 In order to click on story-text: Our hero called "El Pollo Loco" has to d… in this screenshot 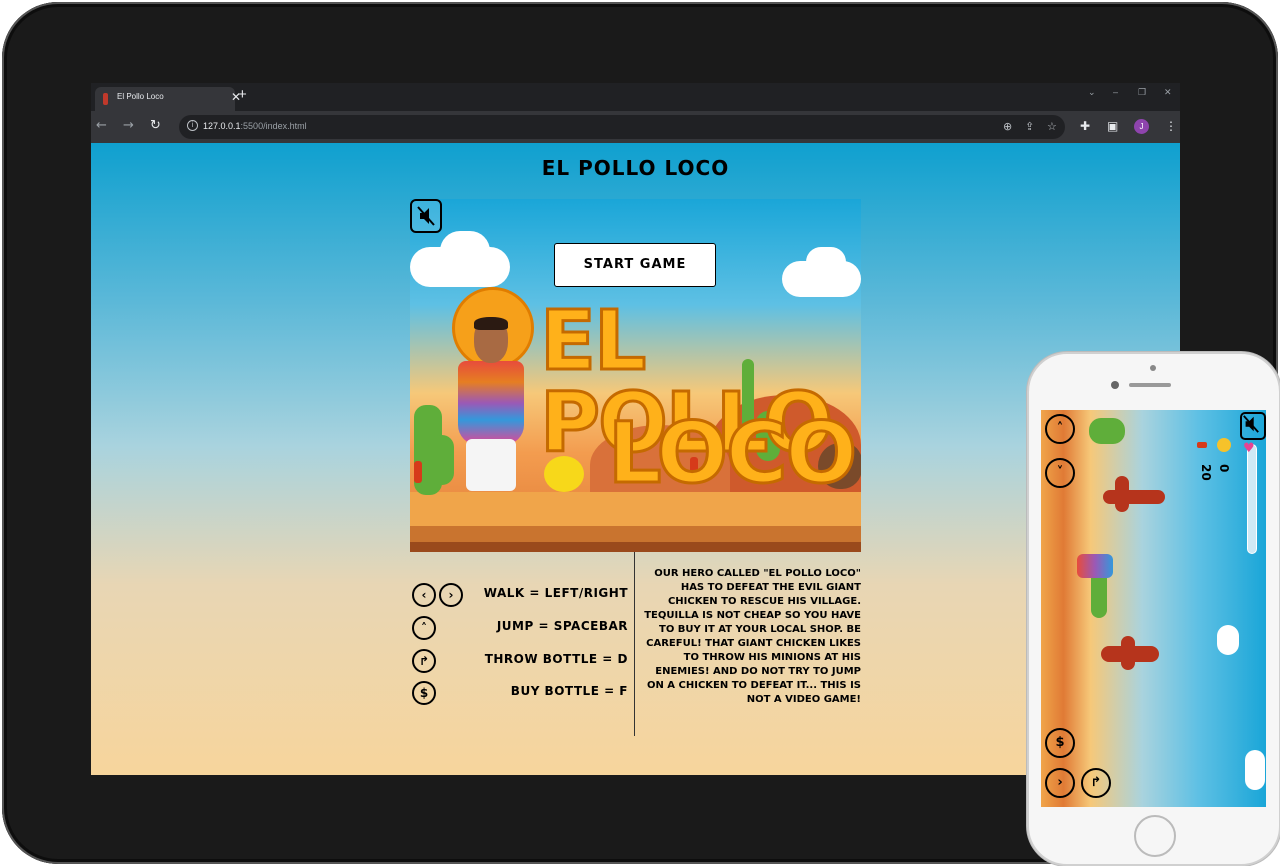, I will do `click(752, 636)`.